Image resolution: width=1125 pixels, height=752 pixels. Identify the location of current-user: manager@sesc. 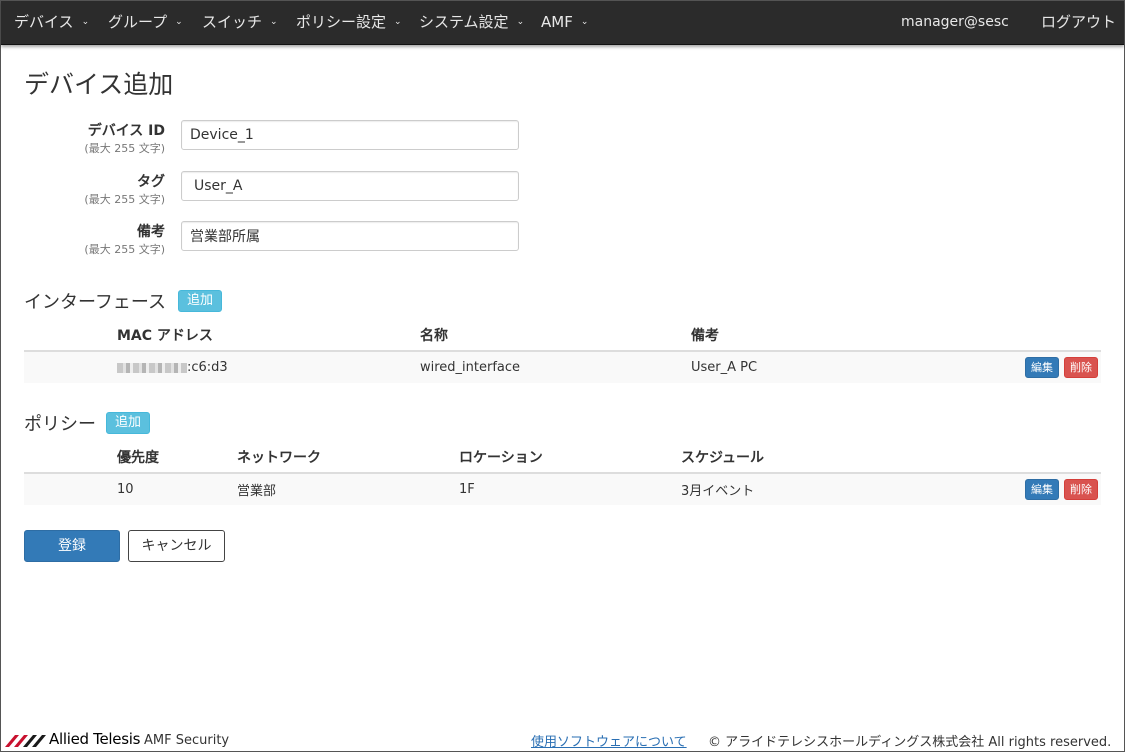
(955, 22).